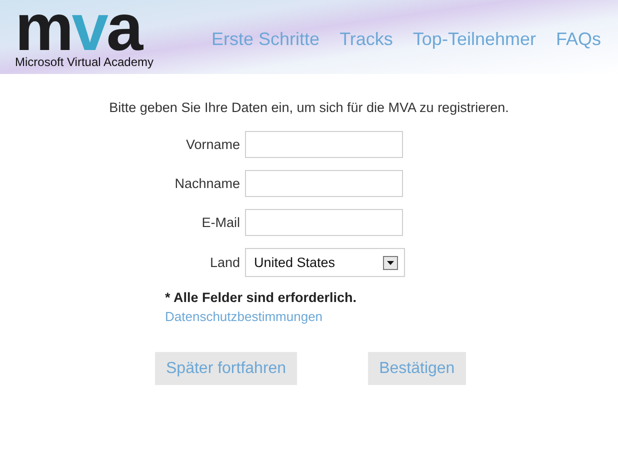  Describe the element at coordinates (78, 27) in the screenshot. I see `logo-wordmark: mva` at that location.